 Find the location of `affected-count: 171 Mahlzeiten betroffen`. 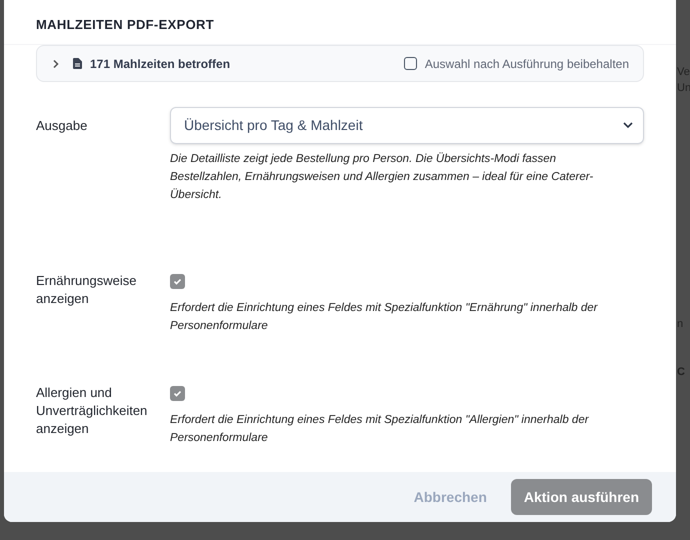

affected-count: 171 Mahlzeiten betroffen is located at coordinates (160, 64).